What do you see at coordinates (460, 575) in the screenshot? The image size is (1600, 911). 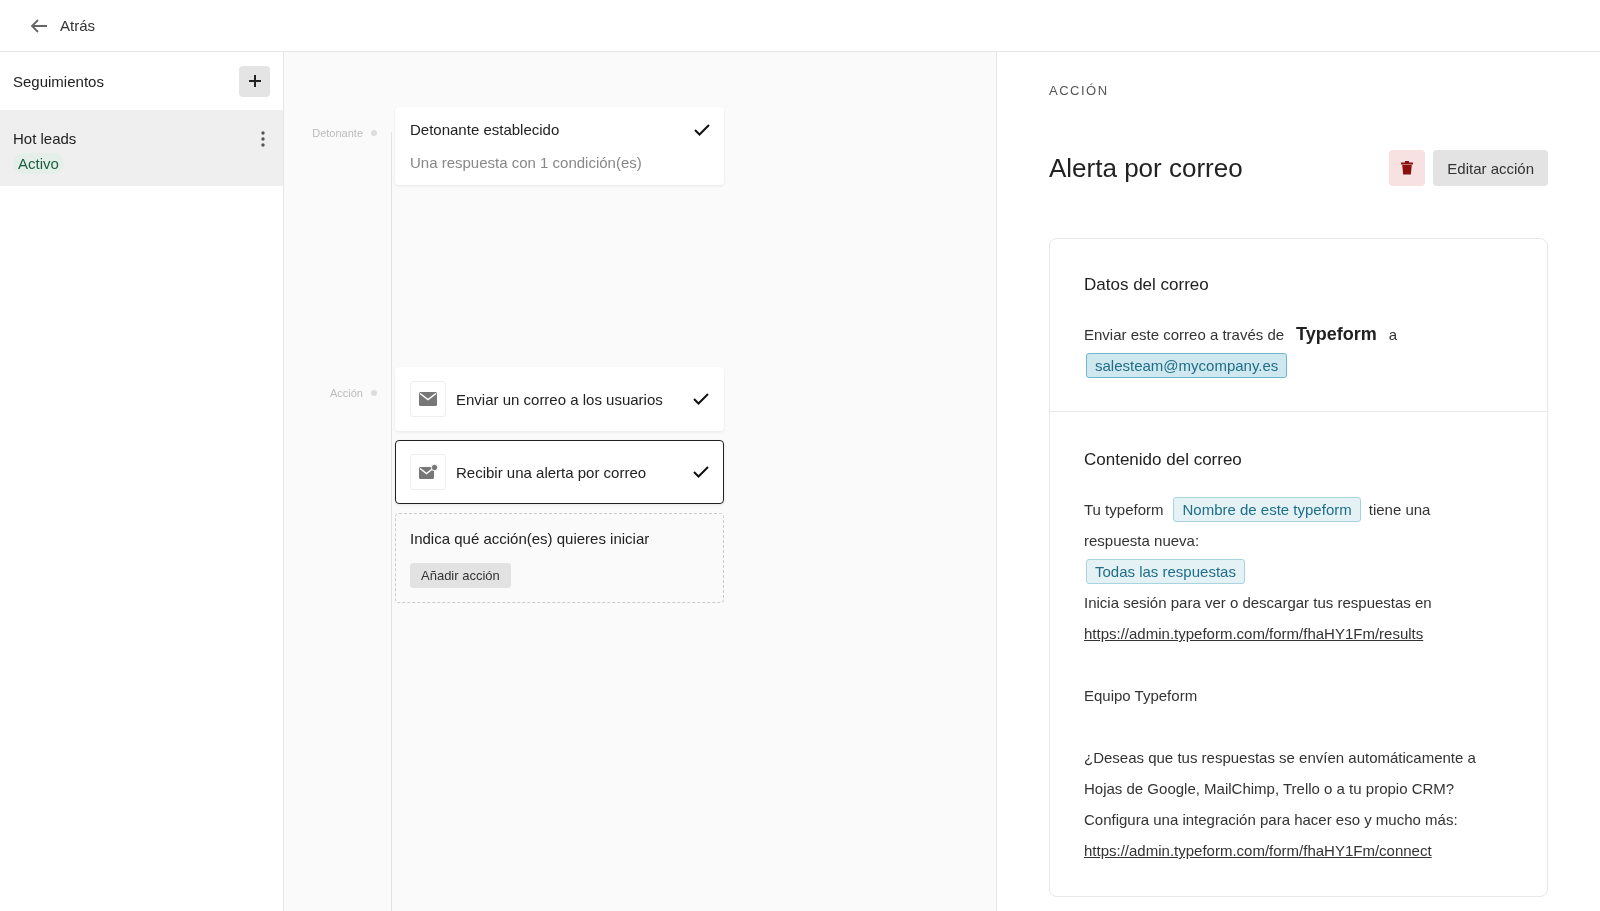 I see `add-action-button: Añadir acción` at bounding box center [460, 575].